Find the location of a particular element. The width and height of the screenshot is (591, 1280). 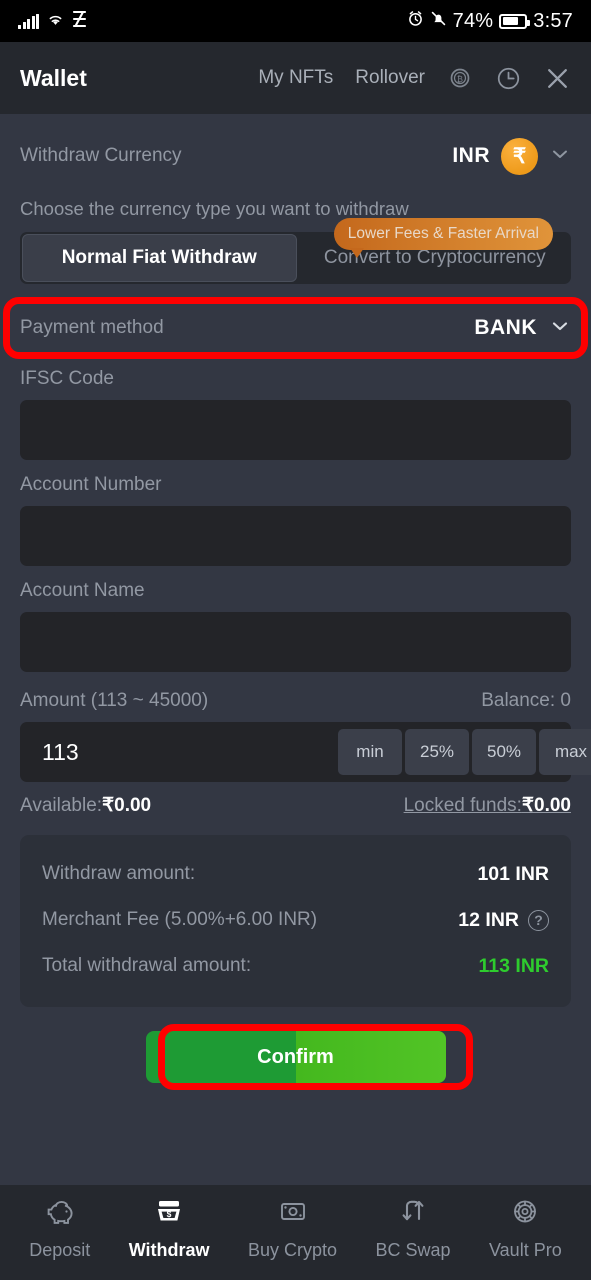

summary-row-merchant-fee: Merchant Fee (5.00%+6.00 INR) 12 INR ? is located at coordinates (295, 920).